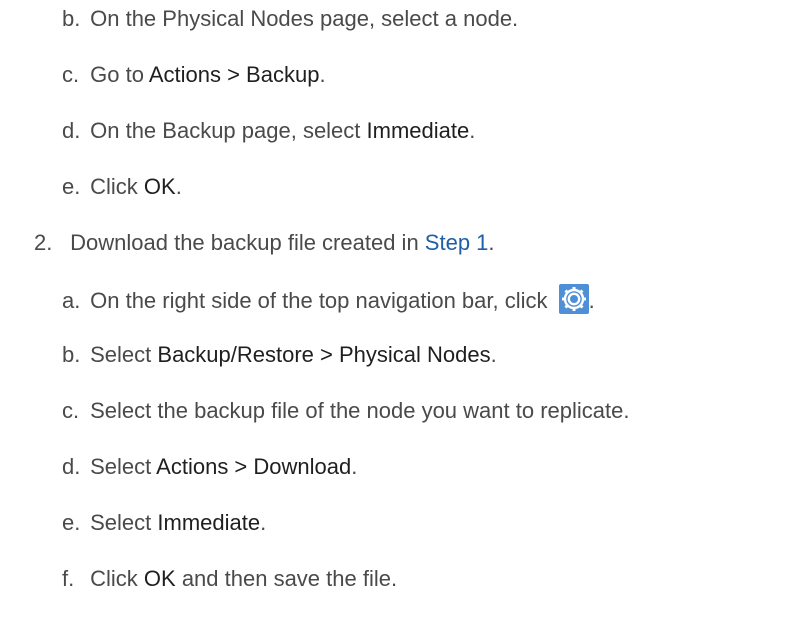  I want to click on item-text: Download the backup file created in, so click(247, 242).